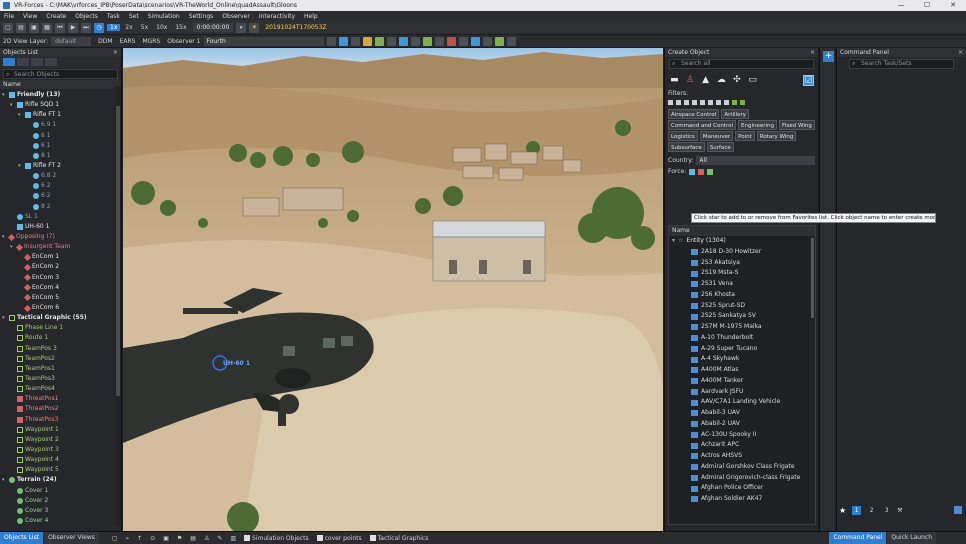  I want to click on box-icon: ▢, so click(115, 538).